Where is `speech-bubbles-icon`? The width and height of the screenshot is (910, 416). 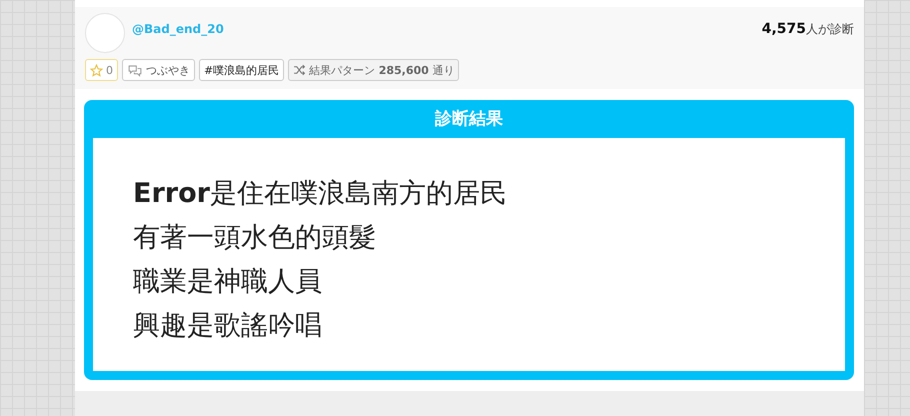 speech-bubbles-icon is located at coordinates (135, 70).